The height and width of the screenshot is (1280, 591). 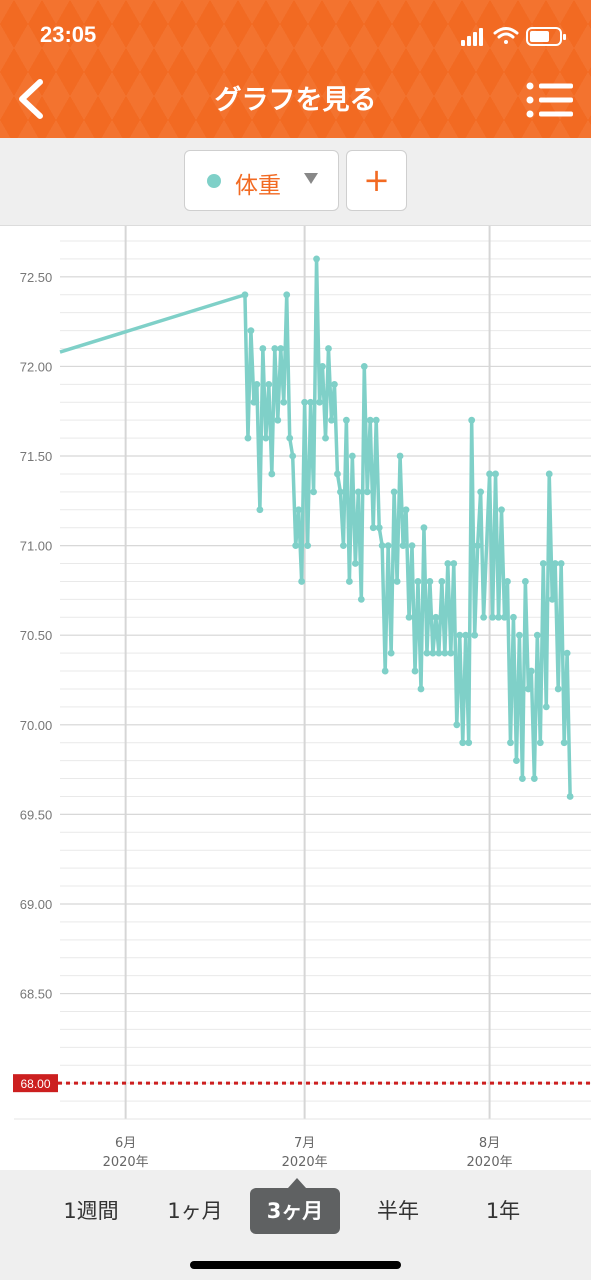 What do you see at coordinates (36, 366) in the screenshot?
I see `y-tick-label: 72.00` at bounding box center [36, 366].